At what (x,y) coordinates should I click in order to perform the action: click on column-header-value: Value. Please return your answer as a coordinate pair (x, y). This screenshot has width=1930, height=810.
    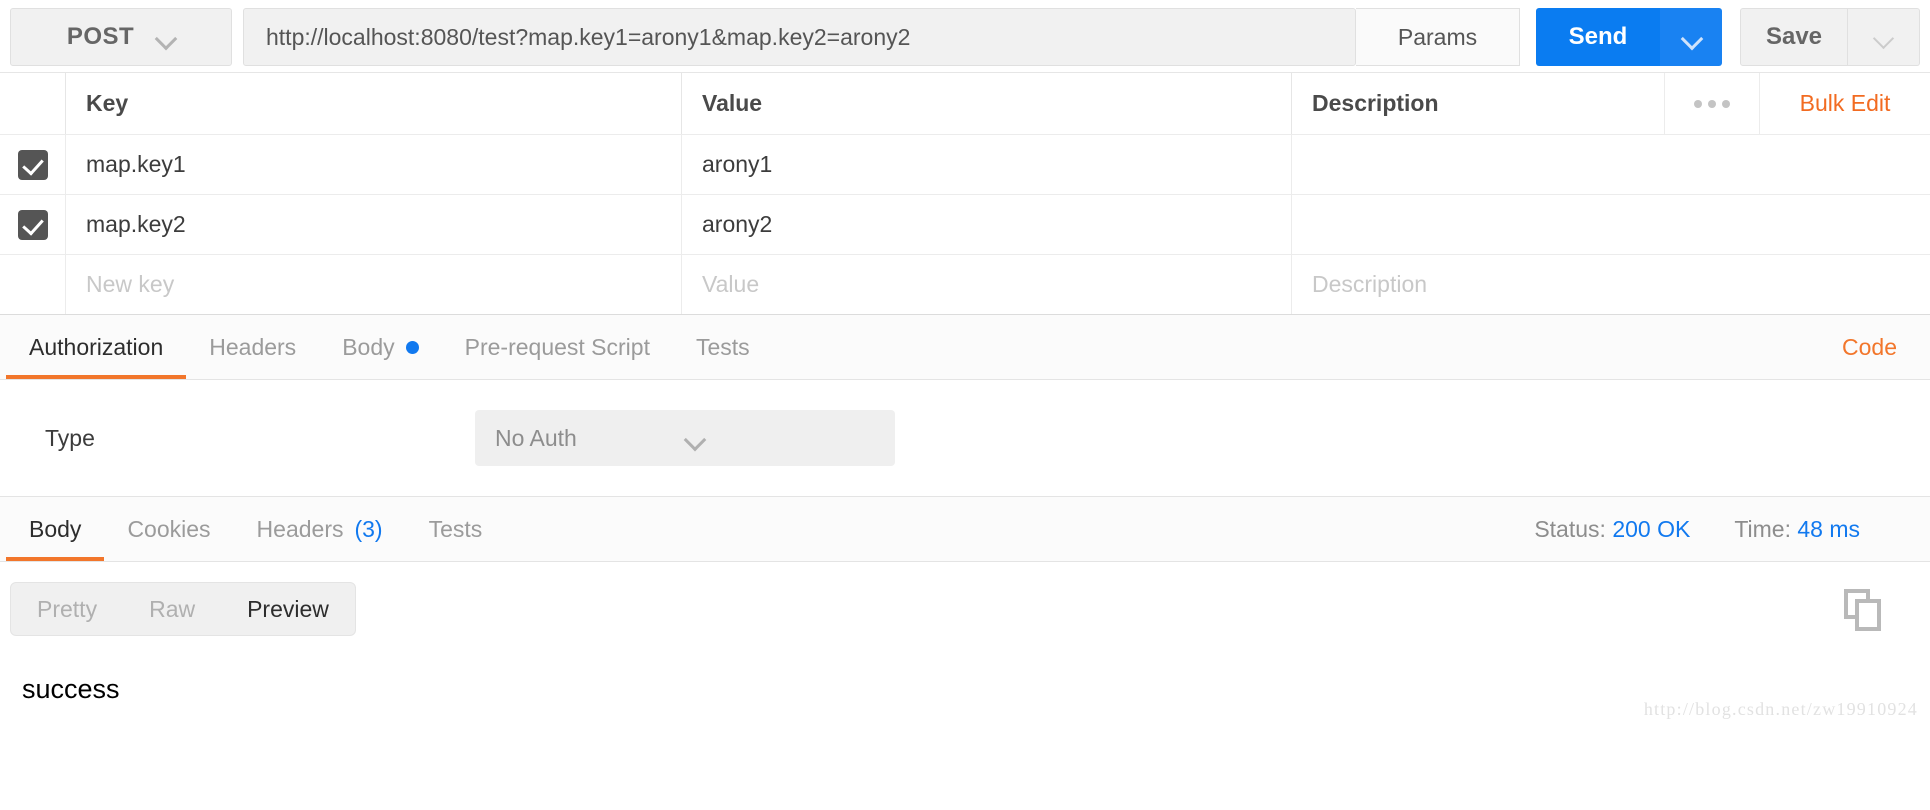
    Looking at the image, I should click on (987, 103).